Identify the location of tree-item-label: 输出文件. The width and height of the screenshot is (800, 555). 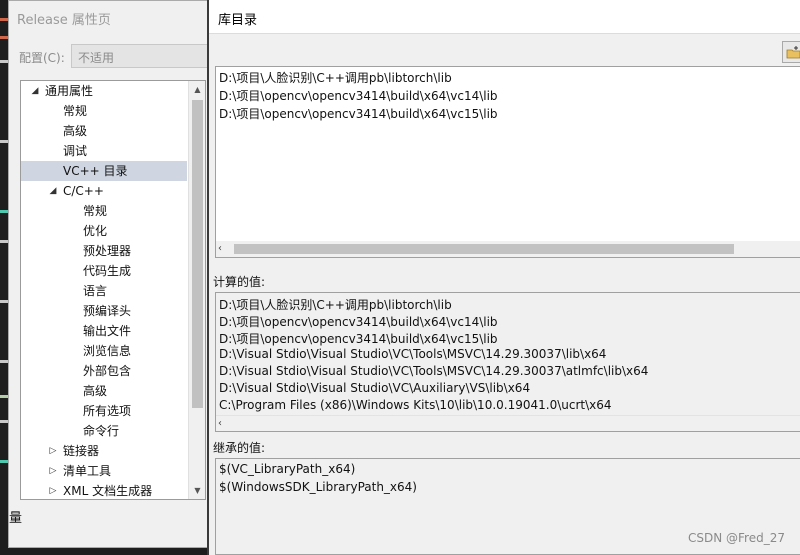
(107, 331).